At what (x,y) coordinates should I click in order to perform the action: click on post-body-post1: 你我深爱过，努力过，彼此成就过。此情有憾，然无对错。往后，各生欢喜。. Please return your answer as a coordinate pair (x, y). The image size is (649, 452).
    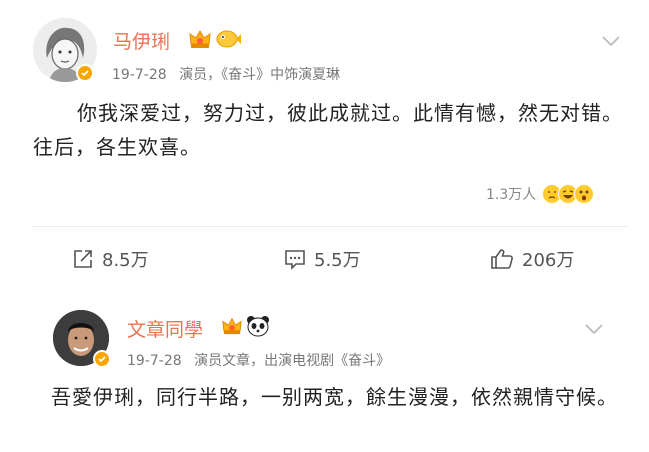
    Looking at the image, I should click on (328, 130).